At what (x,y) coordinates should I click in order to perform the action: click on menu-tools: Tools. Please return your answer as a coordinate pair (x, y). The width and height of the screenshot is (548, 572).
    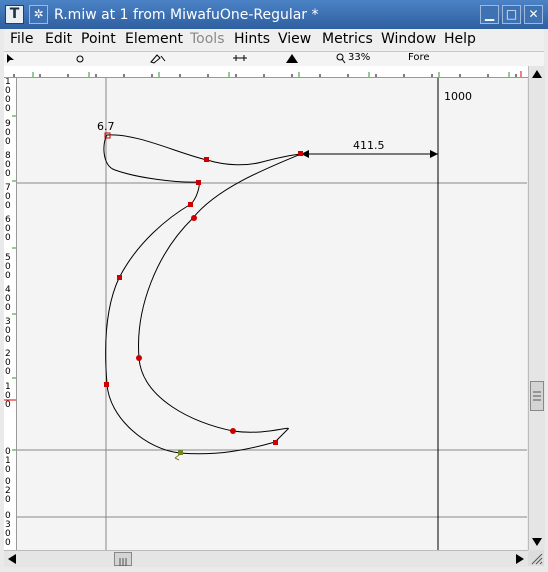
    Looking at the image, I should click on (207, 39).